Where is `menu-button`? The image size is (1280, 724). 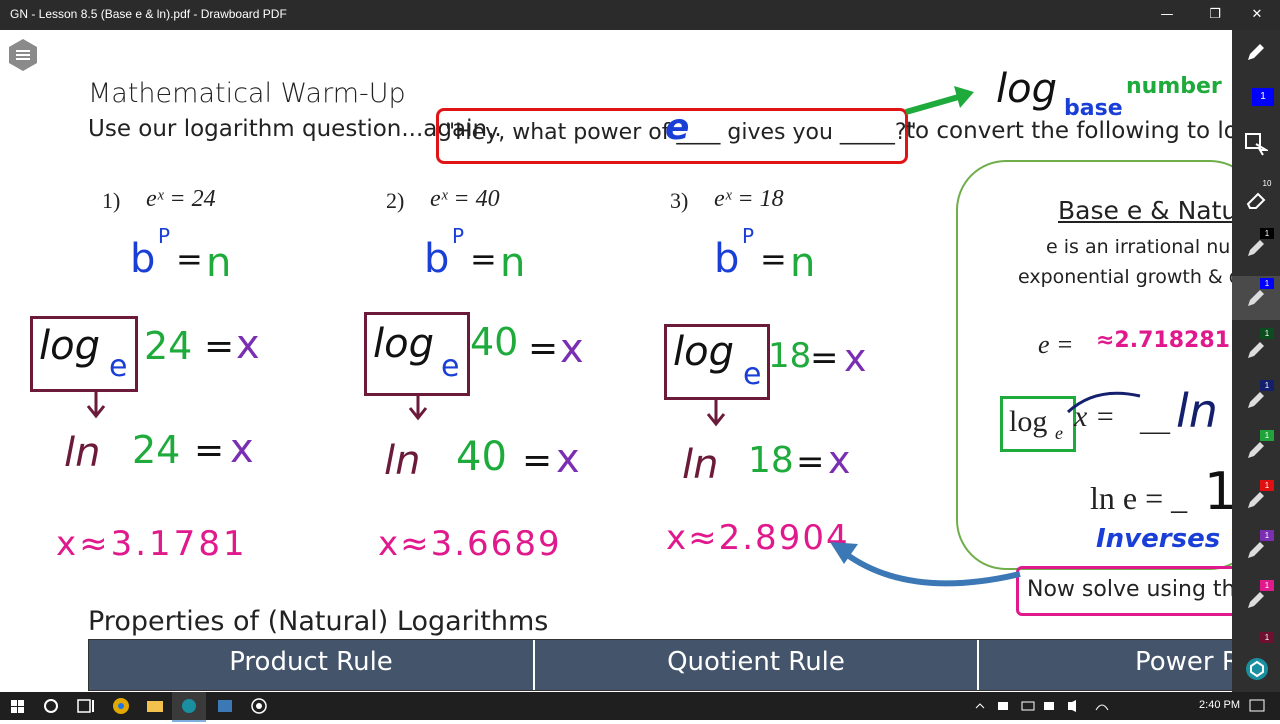 menu-button is located at coordinates (23, 55).